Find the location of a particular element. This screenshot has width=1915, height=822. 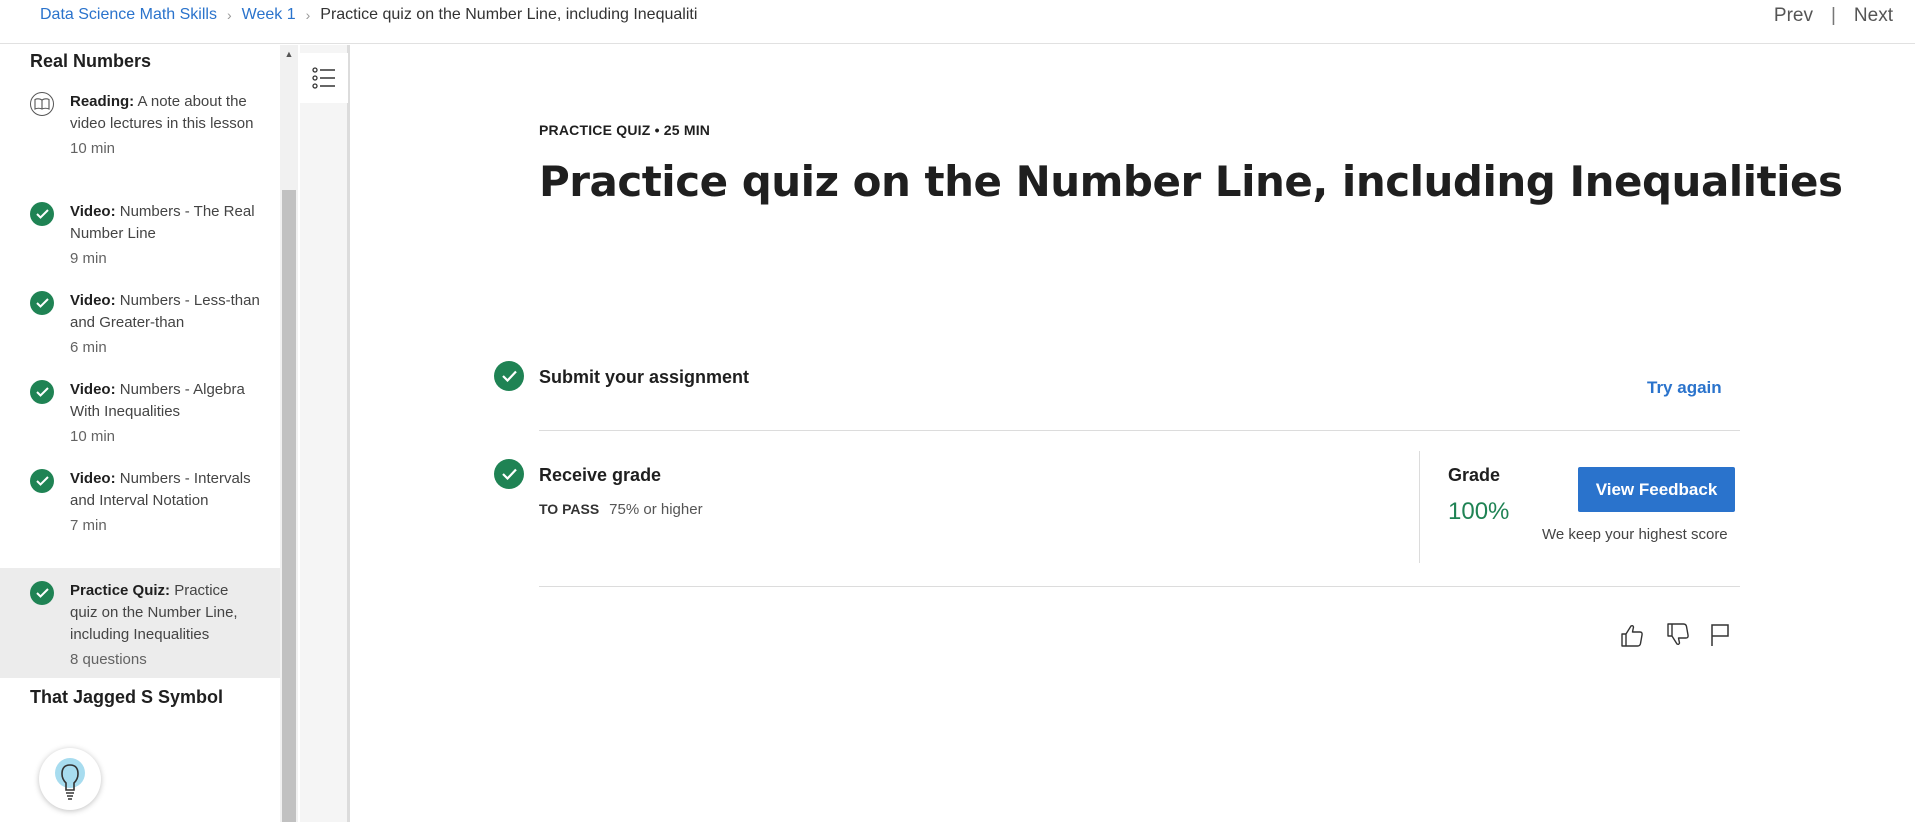

view-feedback-button: View Feedback is located at coordinates (1656, 489).